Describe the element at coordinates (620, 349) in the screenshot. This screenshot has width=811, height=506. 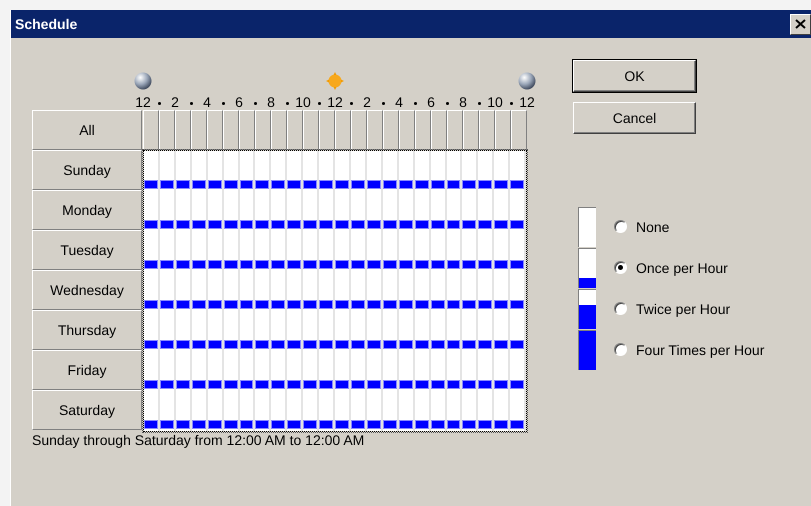
I see `radio-button` at that location.